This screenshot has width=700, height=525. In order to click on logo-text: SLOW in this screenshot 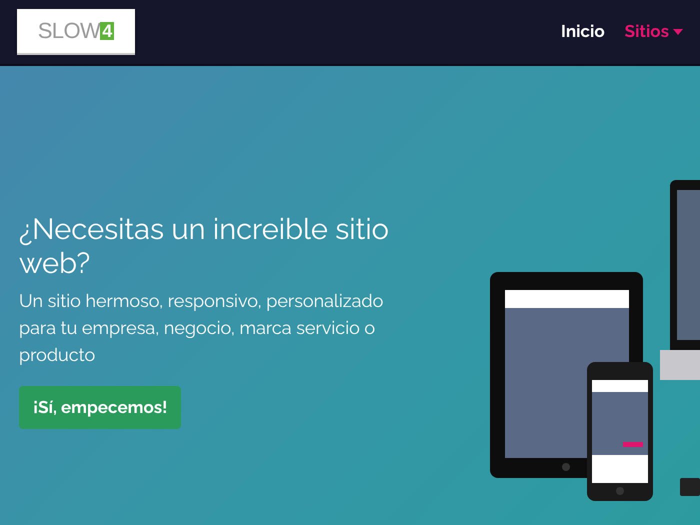, I will do `click(69, 31)`.